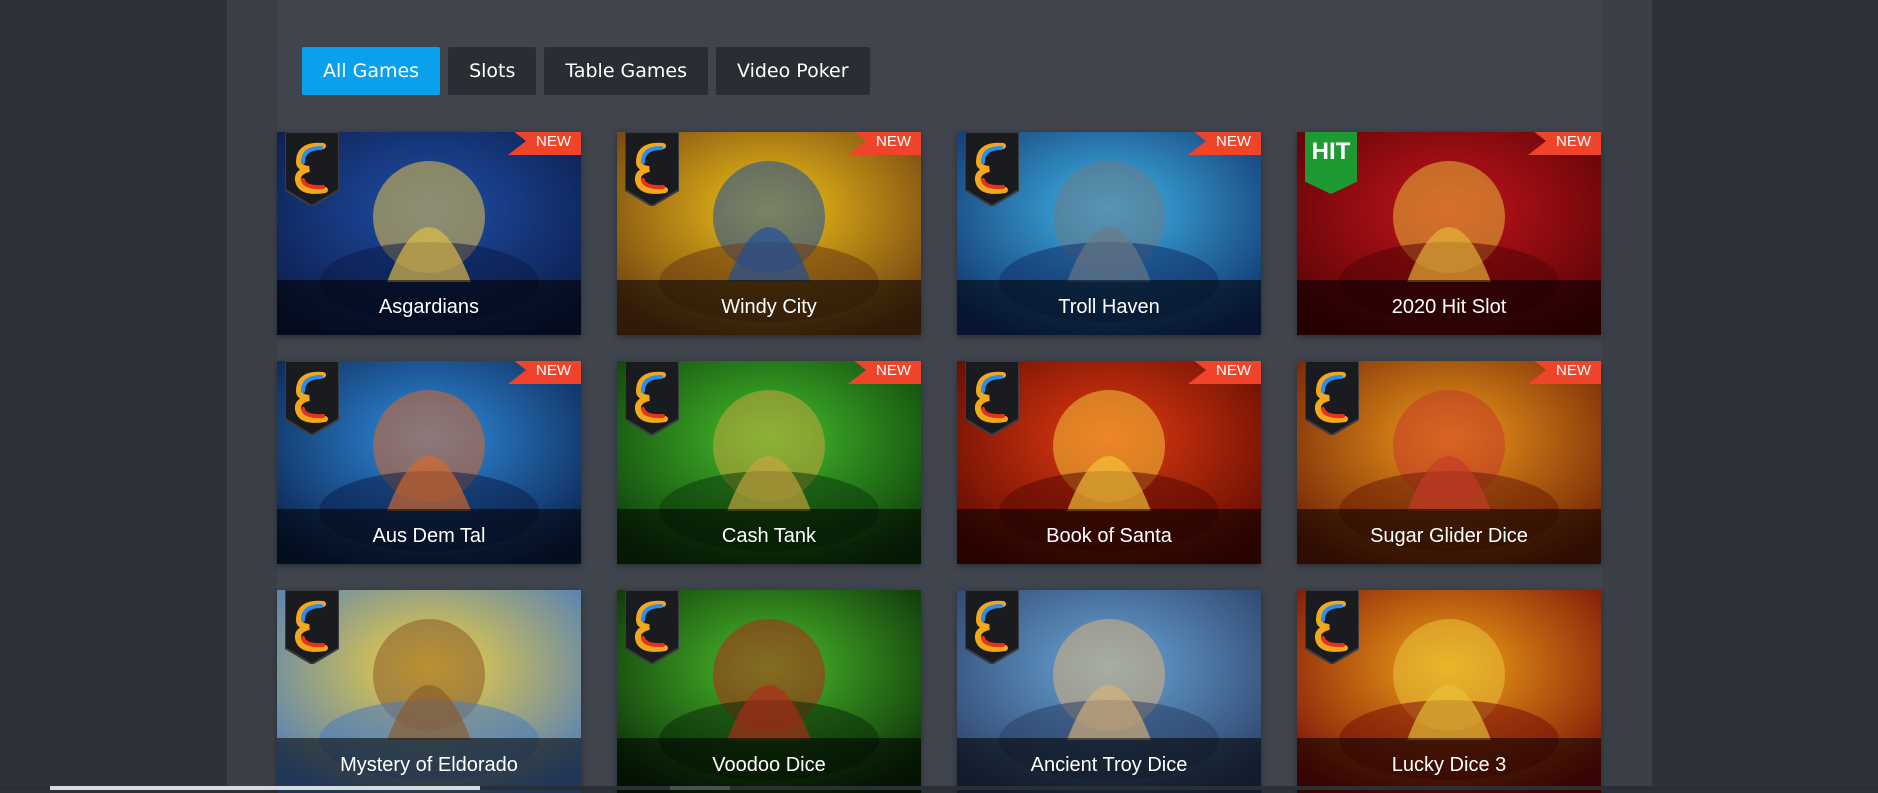 The image size is (1878, 793). Describe the element at coordinates (492, 71) in the screenshot. I see `tab-slots: Slots` at that location.